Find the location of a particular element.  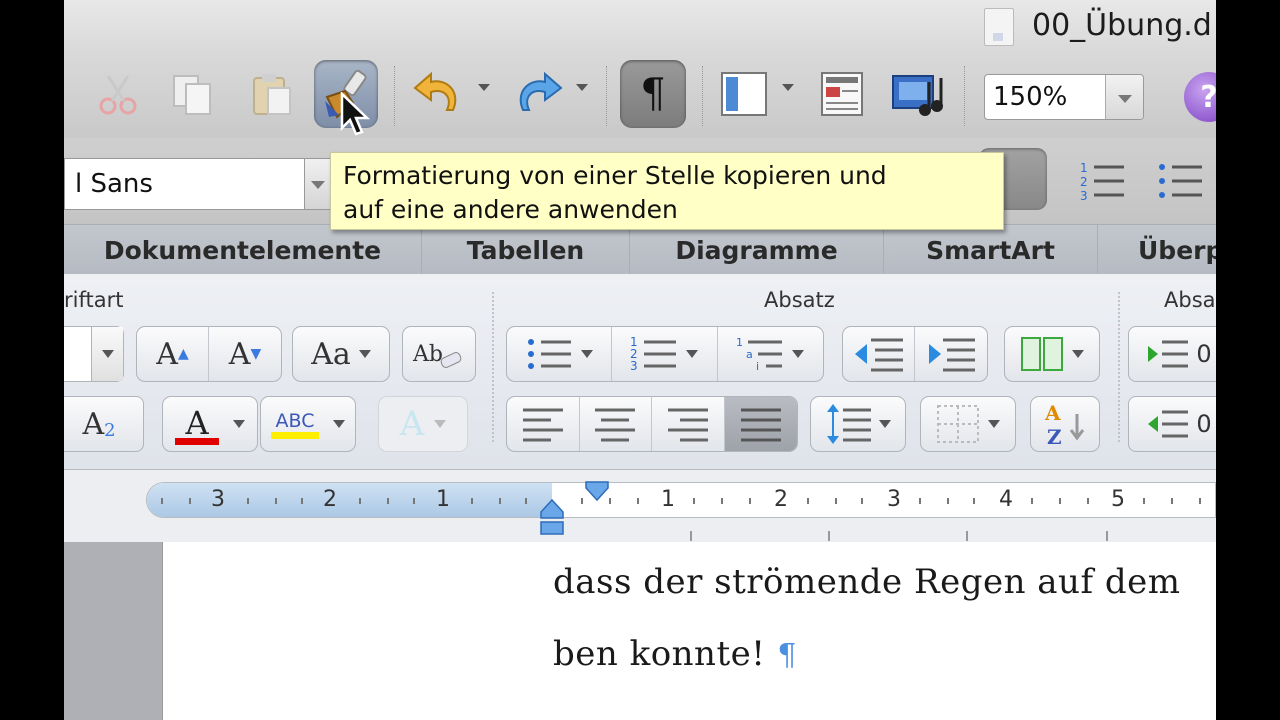

ruler-margin-area is located at coordinates (349, 500).